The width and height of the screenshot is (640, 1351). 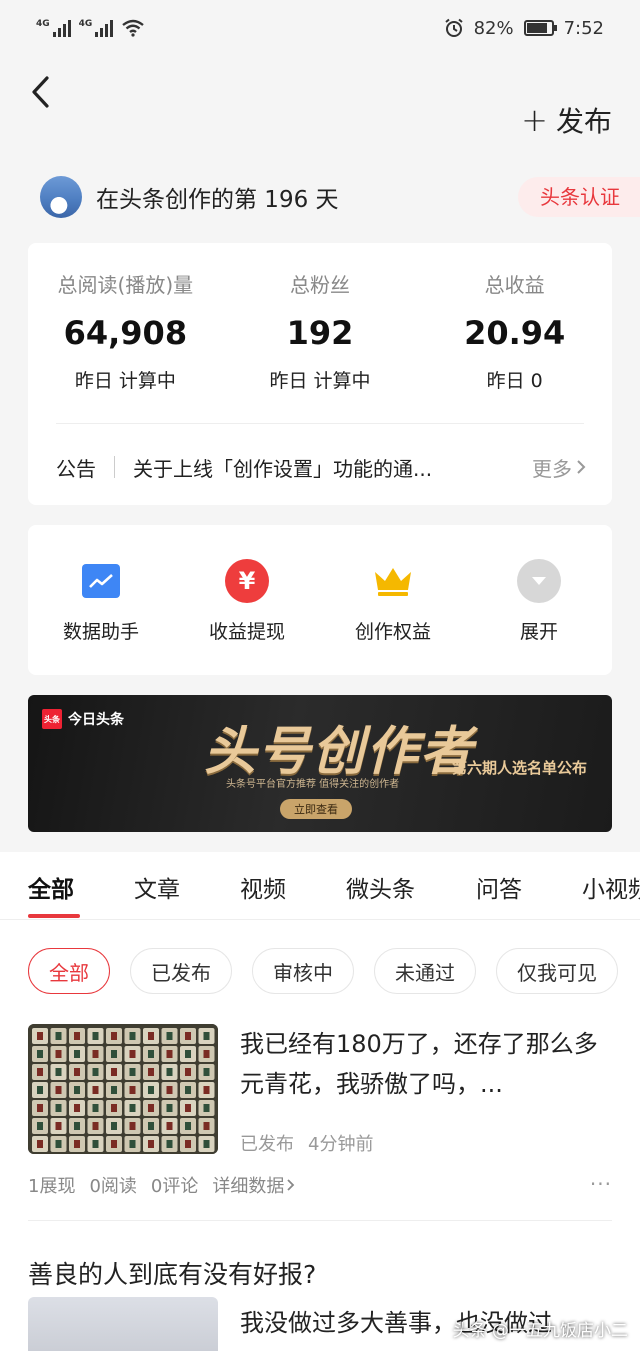 I want to click on detail-data-link: 详细数据, so click(x=253, y=1185).